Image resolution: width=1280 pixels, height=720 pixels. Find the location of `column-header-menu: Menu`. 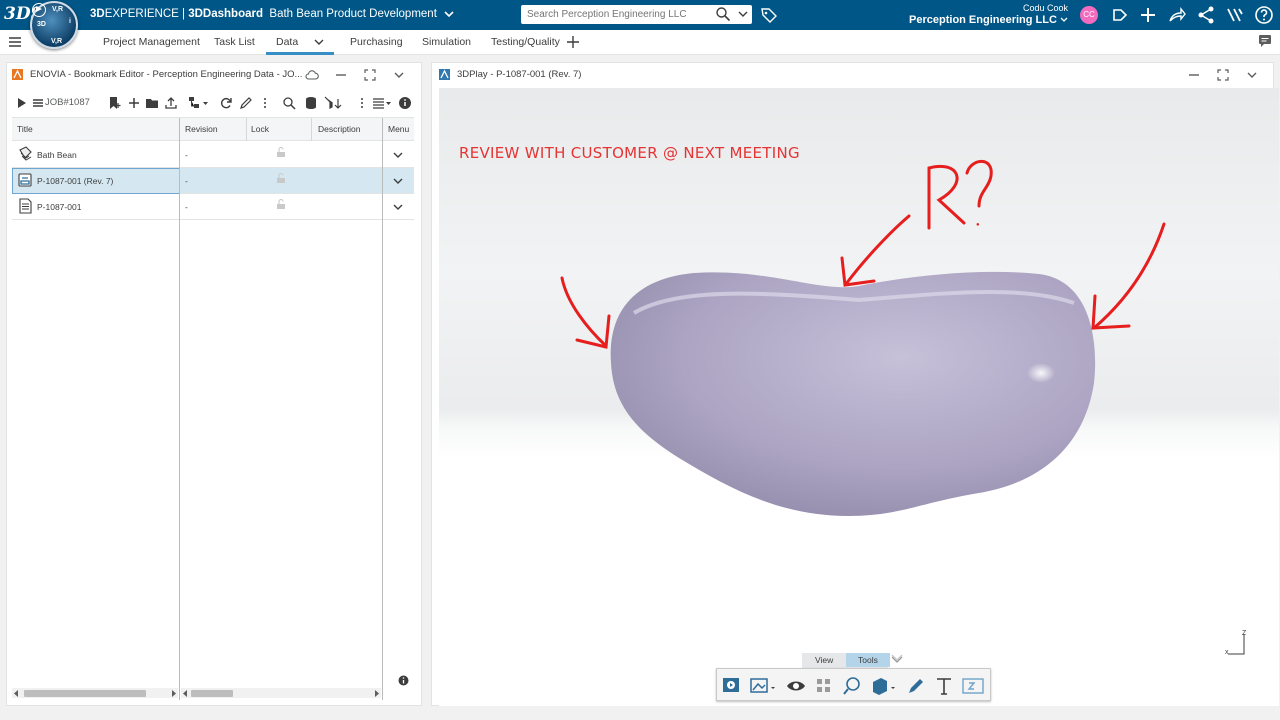

column-header-menu: Menu is located at coordinates (398, 129).